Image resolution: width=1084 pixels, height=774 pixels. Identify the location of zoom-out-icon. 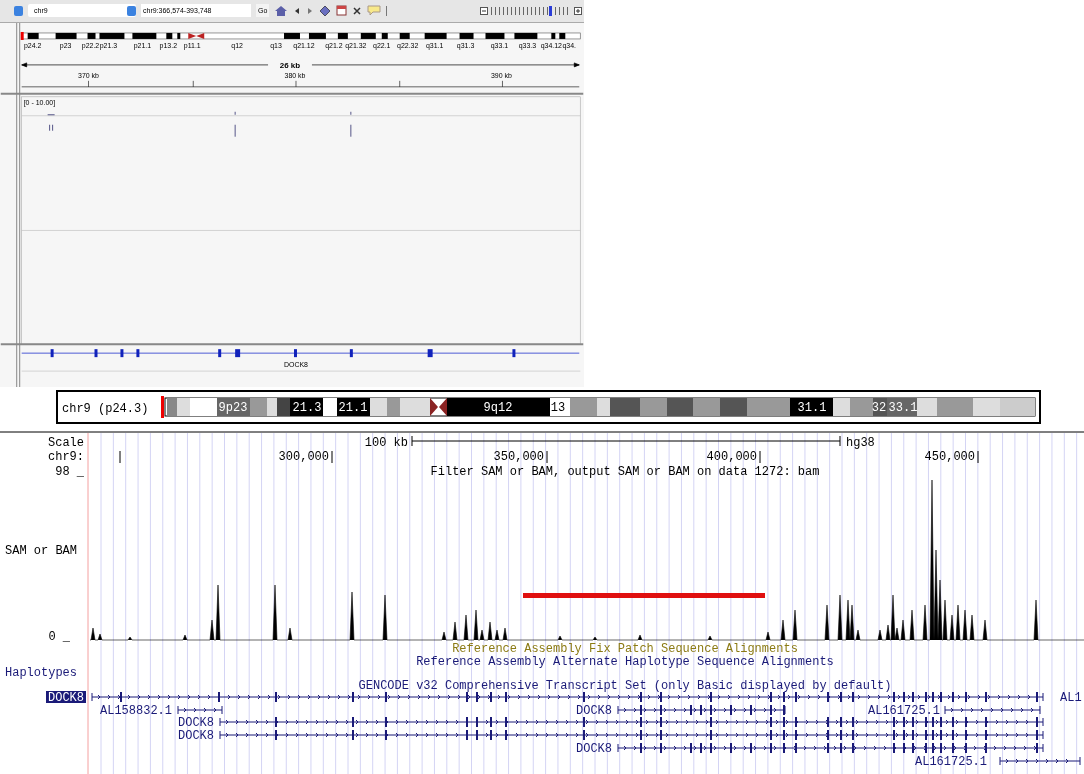
(484, 10).